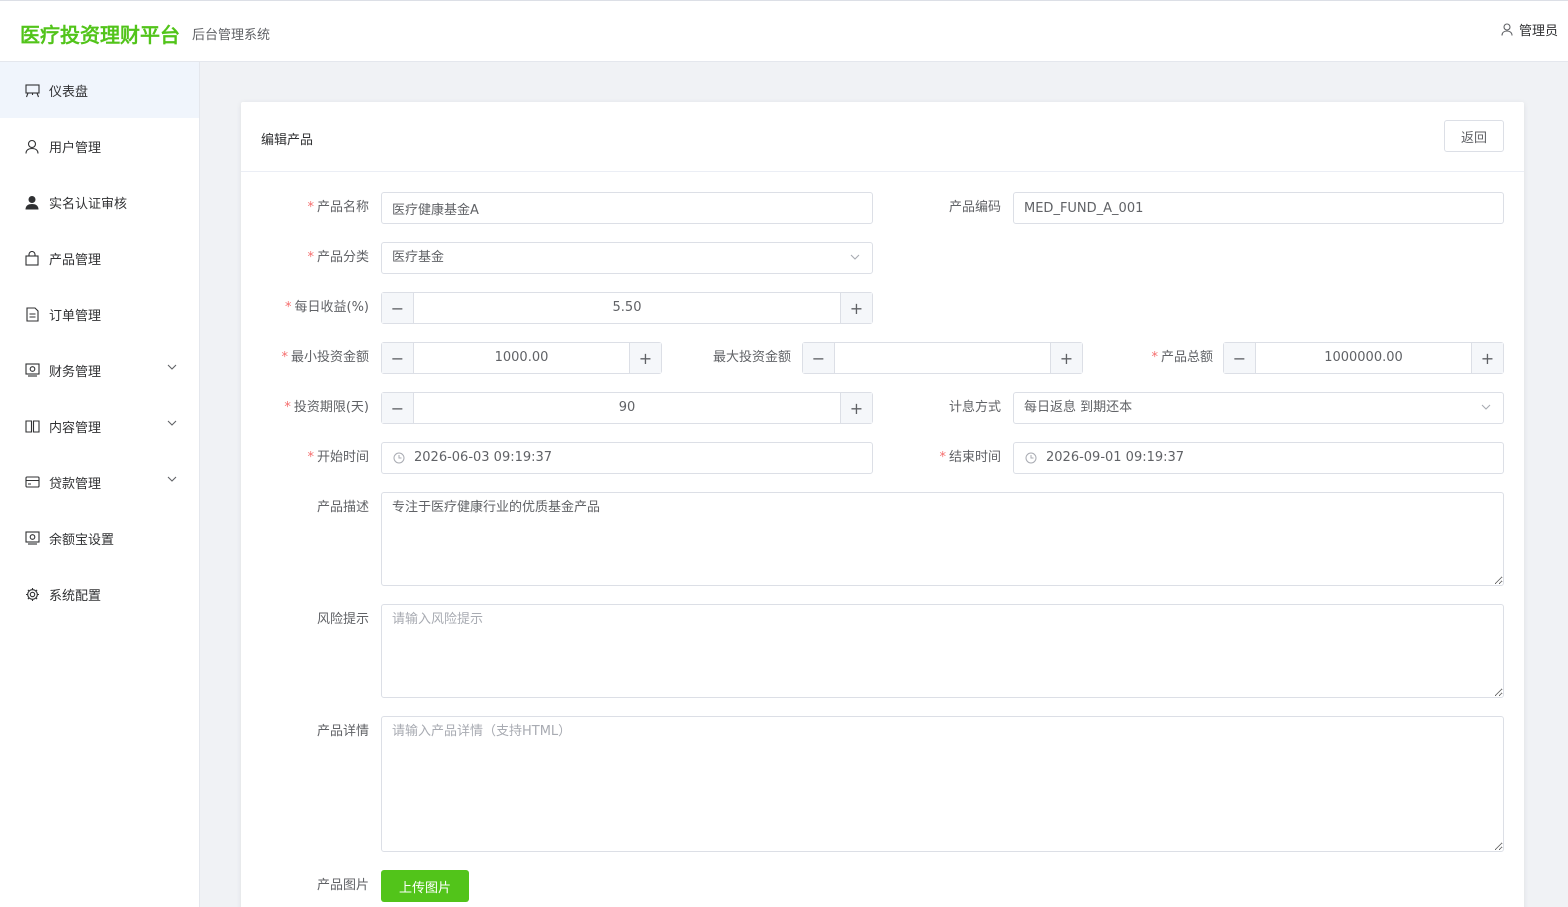  I want to click on risk-label: 风险提示, so click(342, 619).